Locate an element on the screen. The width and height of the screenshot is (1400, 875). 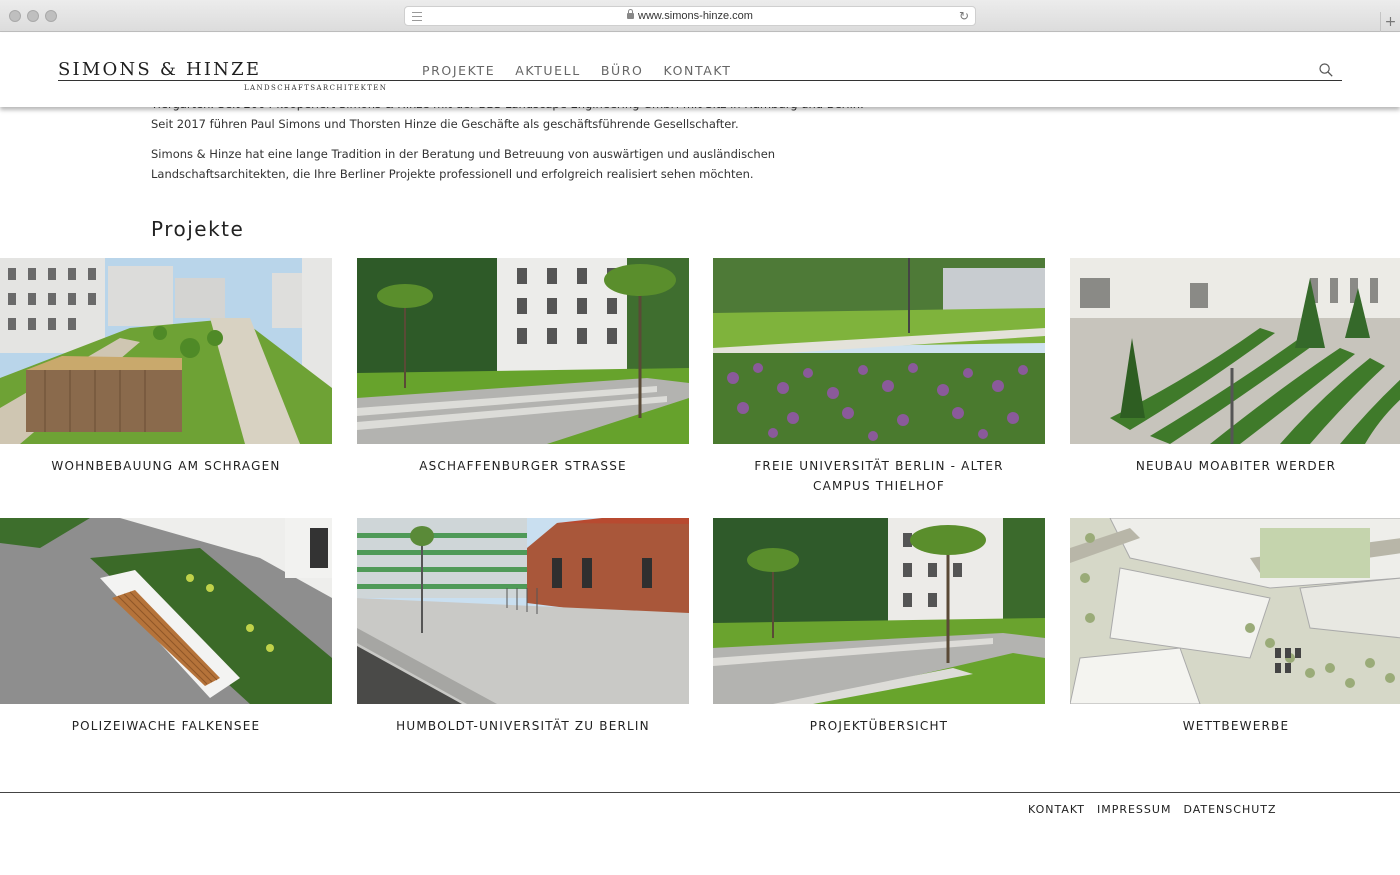
nav-item-projekte: PROJEKTE is located at coordinates (458, 70).